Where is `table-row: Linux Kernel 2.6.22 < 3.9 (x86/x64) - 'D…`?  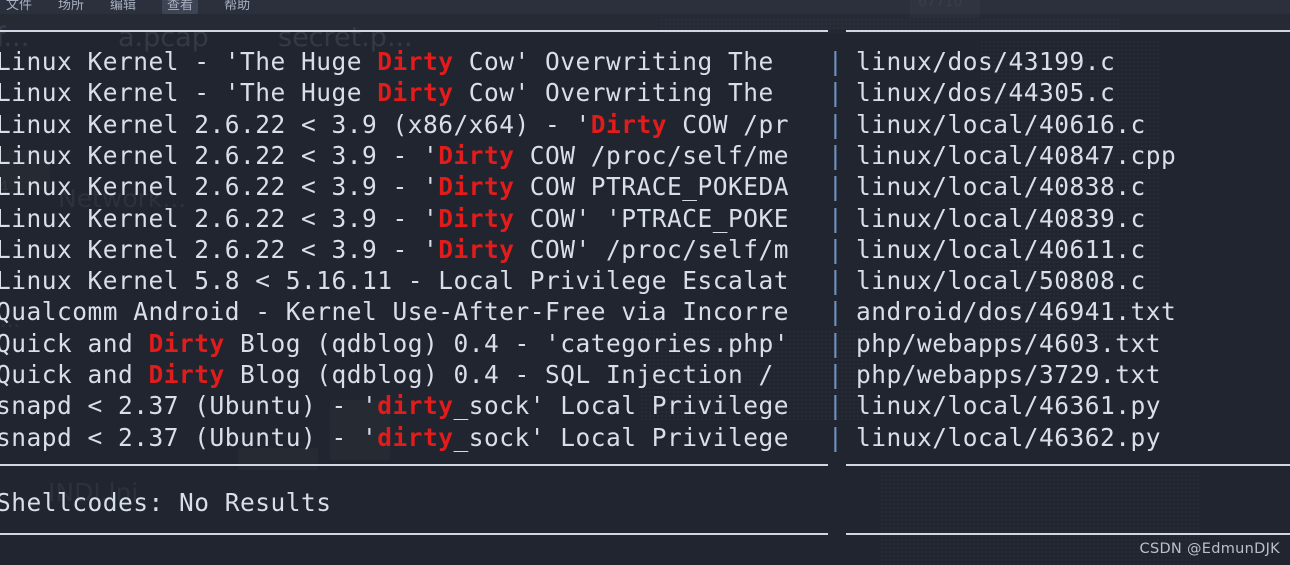
table-row: Linux Kernel 2.6.22 < 3.9 (x86/x64) - 'D… is located at coordinates (645, 124).